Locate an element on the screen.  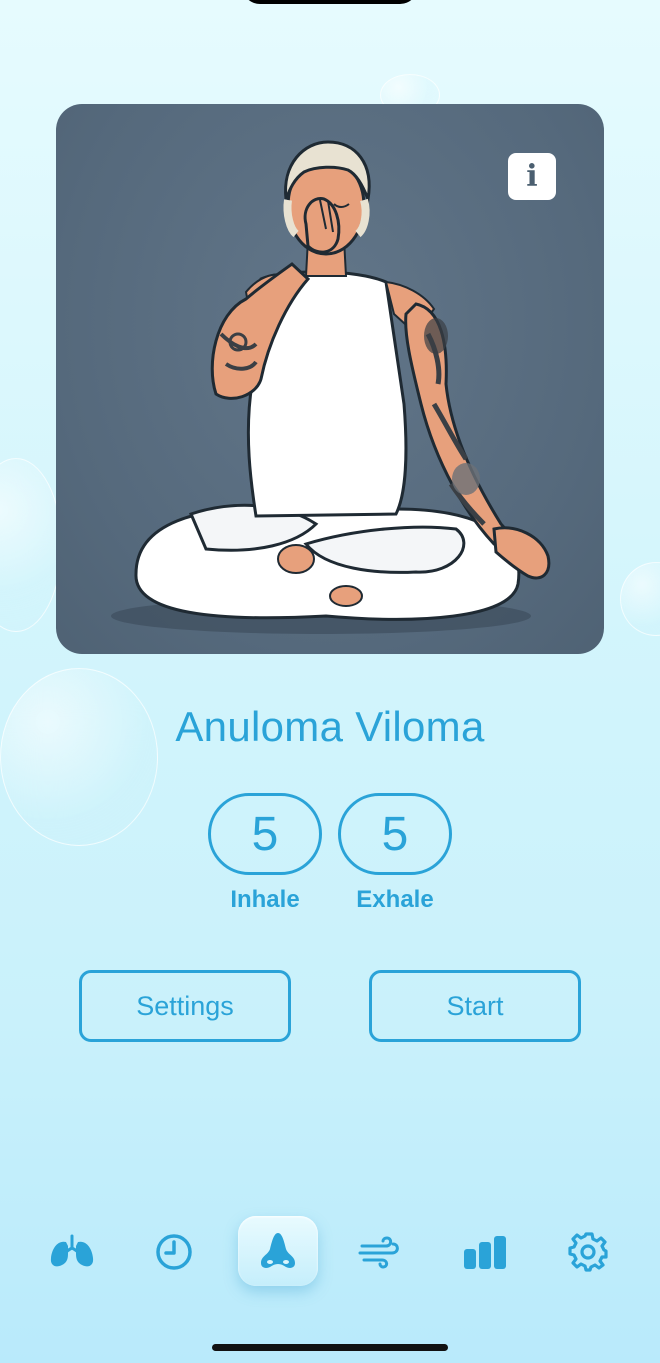
clock-icon is located at coordinates (174, 1252).